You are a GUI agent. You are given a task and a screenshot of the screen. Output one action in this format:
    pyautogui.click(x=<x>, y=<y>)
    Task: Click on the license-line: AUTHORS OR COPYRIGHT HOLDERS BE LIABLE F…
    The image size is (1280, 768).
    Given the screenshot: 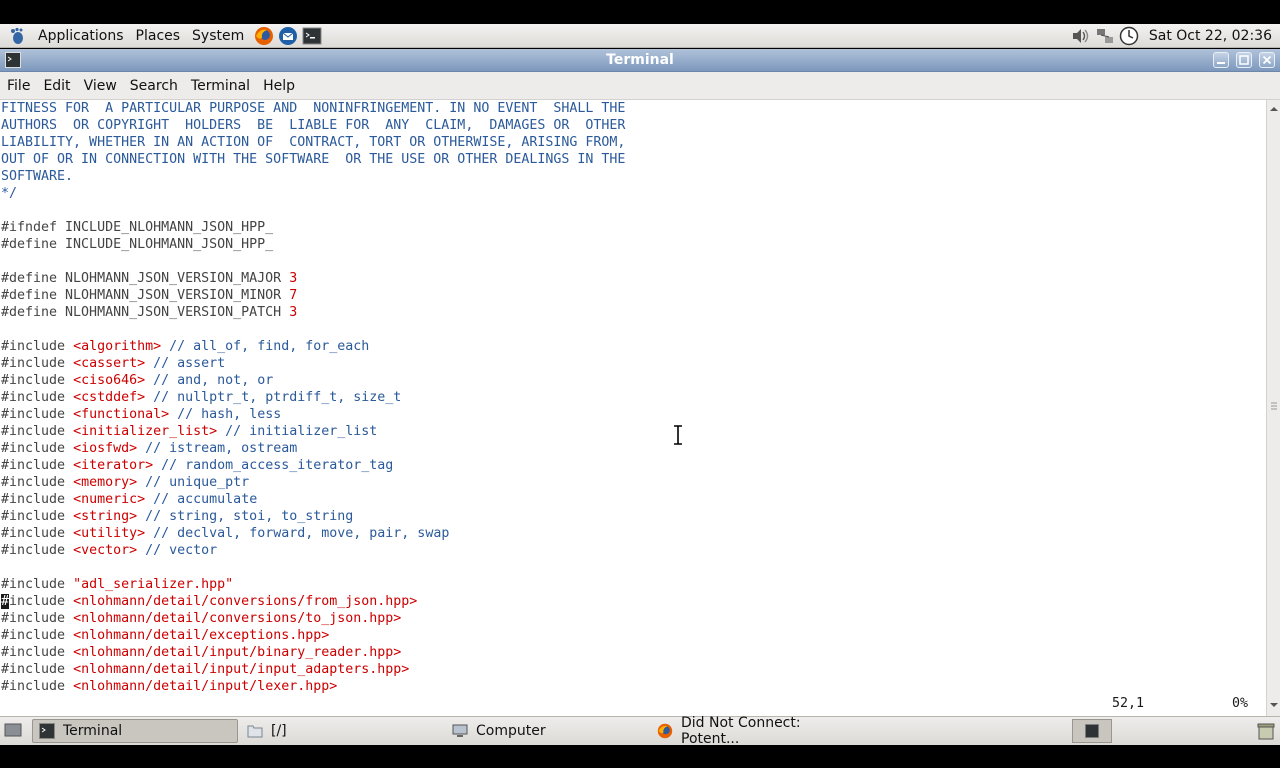 What is the action you would take?
    pyautogui.click(x=313, y=125)
    